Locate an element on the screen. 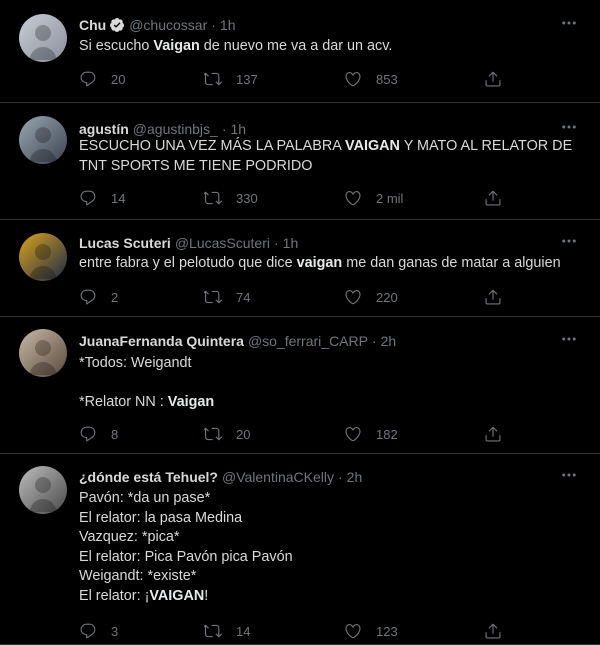 The height and width of the screenshot is (645, 600). user-handle: @ValentinaCKelly is located at coordinates (278, 477).